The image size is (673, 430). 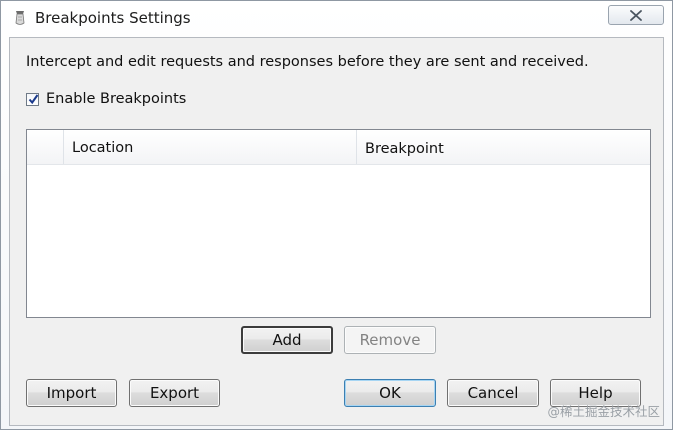 I want to click on close-button, so click(x=636, y=15).